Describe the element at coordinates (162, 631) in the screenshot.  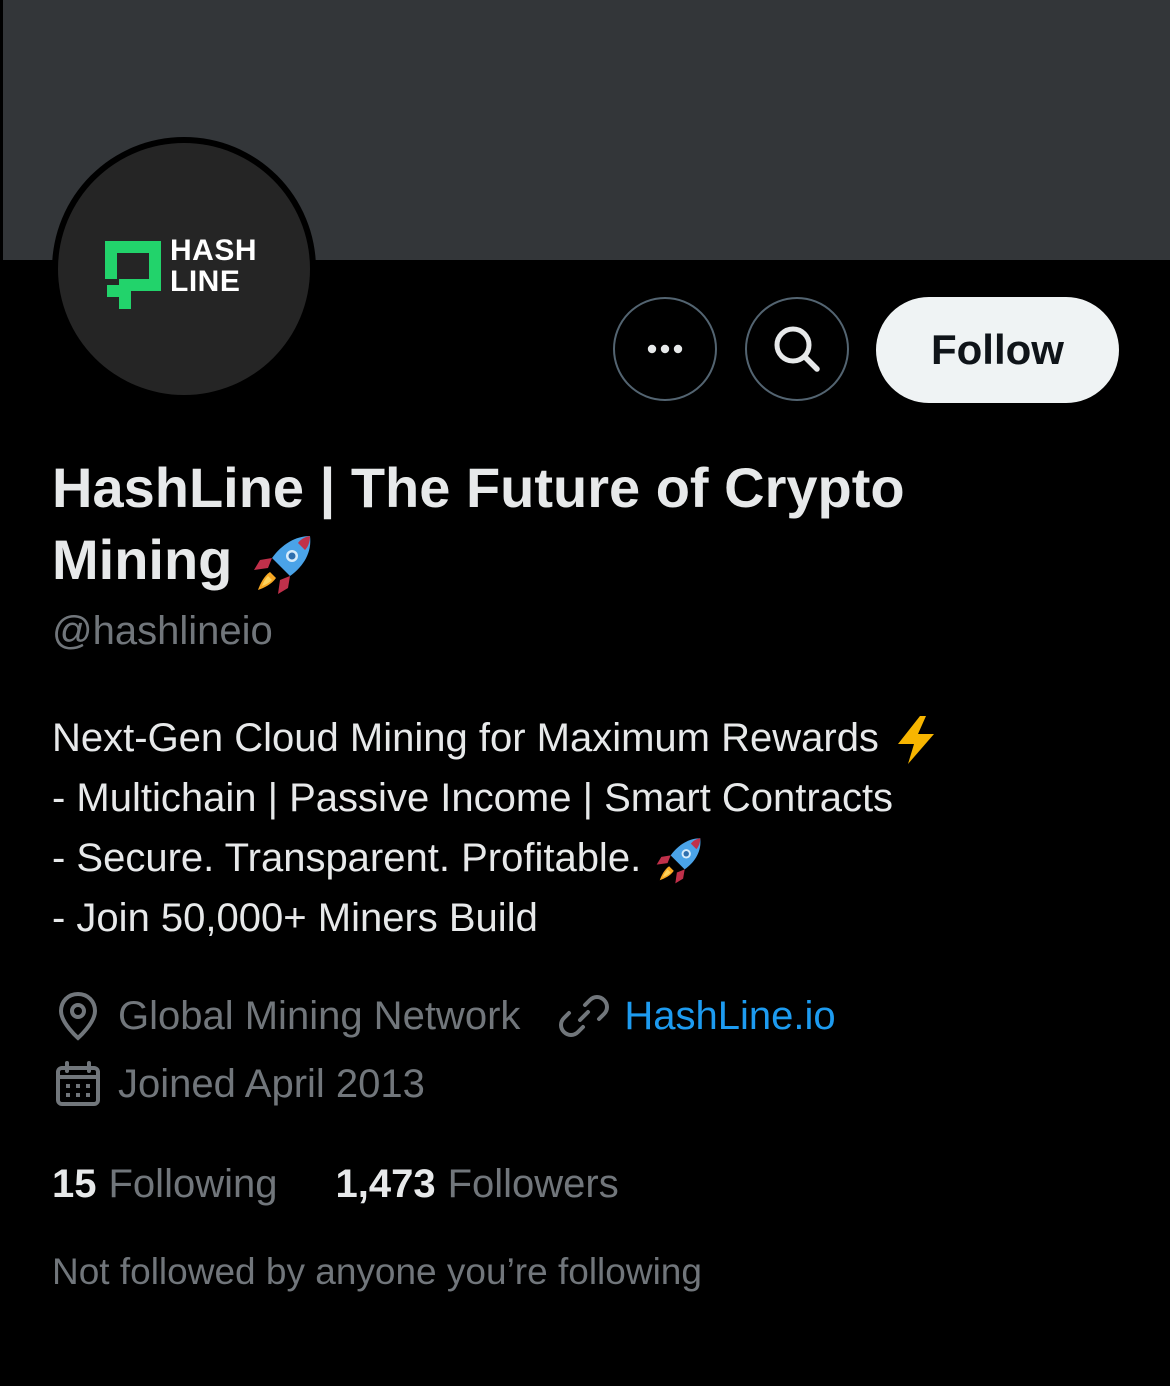
I see `profile-handle: @hashlineio` at that location.